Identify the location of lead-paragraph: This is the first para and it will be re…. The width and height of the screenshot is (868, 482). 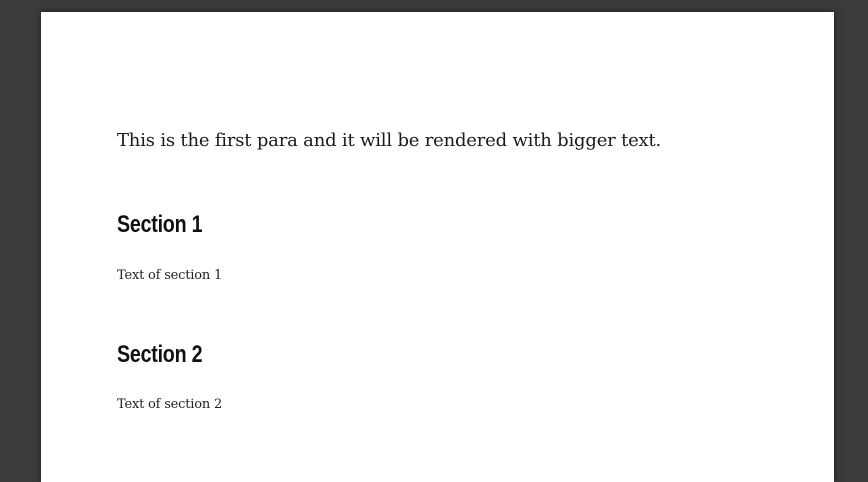
(389, 140).